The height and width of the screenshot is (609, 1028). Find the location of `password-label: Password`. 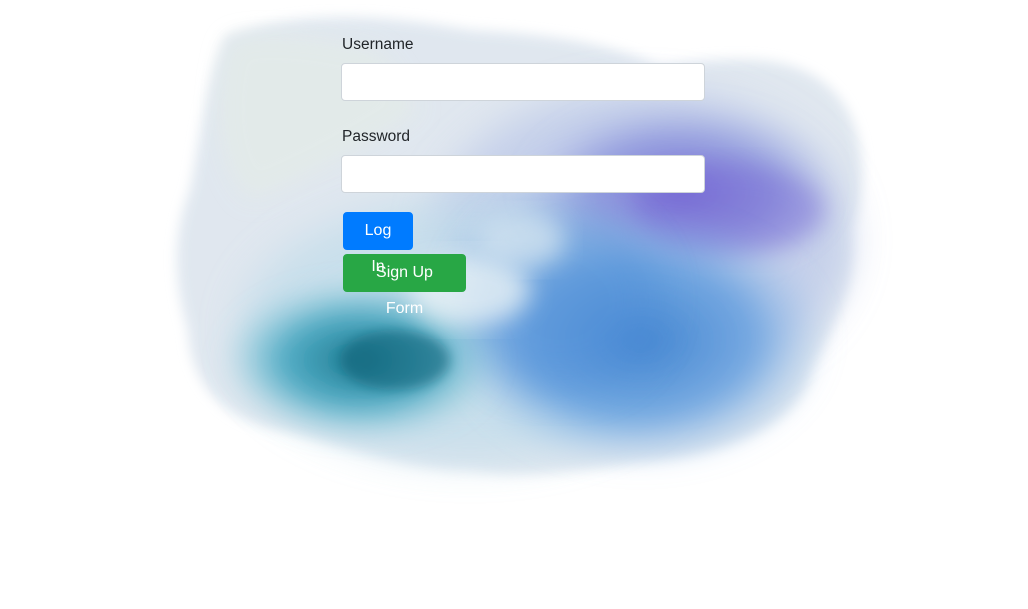

password-label: Password is located at coordinates (376, 136).